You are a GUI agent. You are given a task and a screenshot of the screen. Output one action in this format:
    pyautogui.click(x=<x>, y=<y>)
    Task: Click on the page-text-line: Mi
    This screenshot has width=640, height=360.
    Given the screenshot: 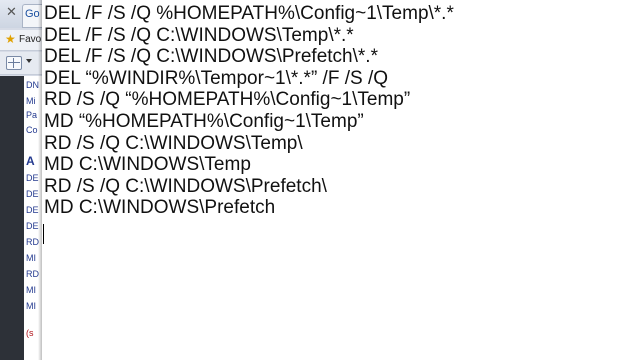 What is the action you would take?
    pyautogui.click(x=31, y=101)
    